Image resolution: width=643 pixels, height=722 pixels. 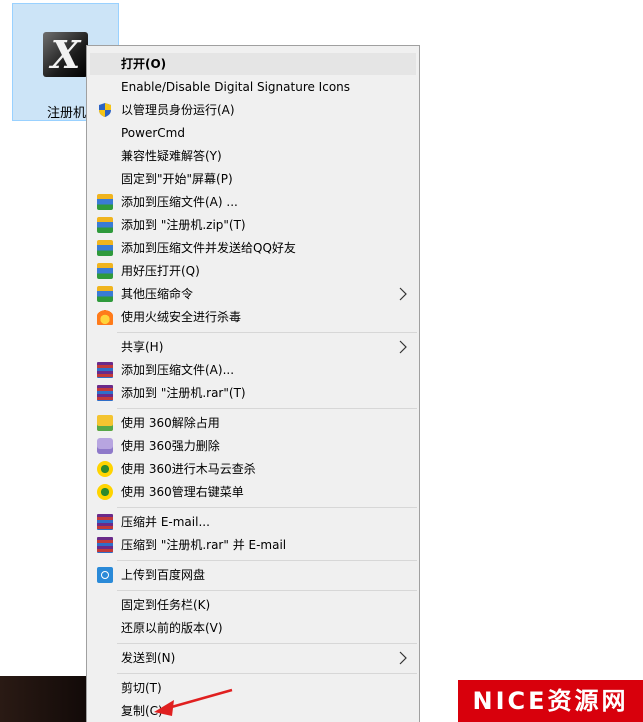 What do you see at coordinates (253, 87) in the screenshot?
I see `menu-item-digital-signature: Enable/Disable Digital Signature Icons` at bounding box center [253, 87].